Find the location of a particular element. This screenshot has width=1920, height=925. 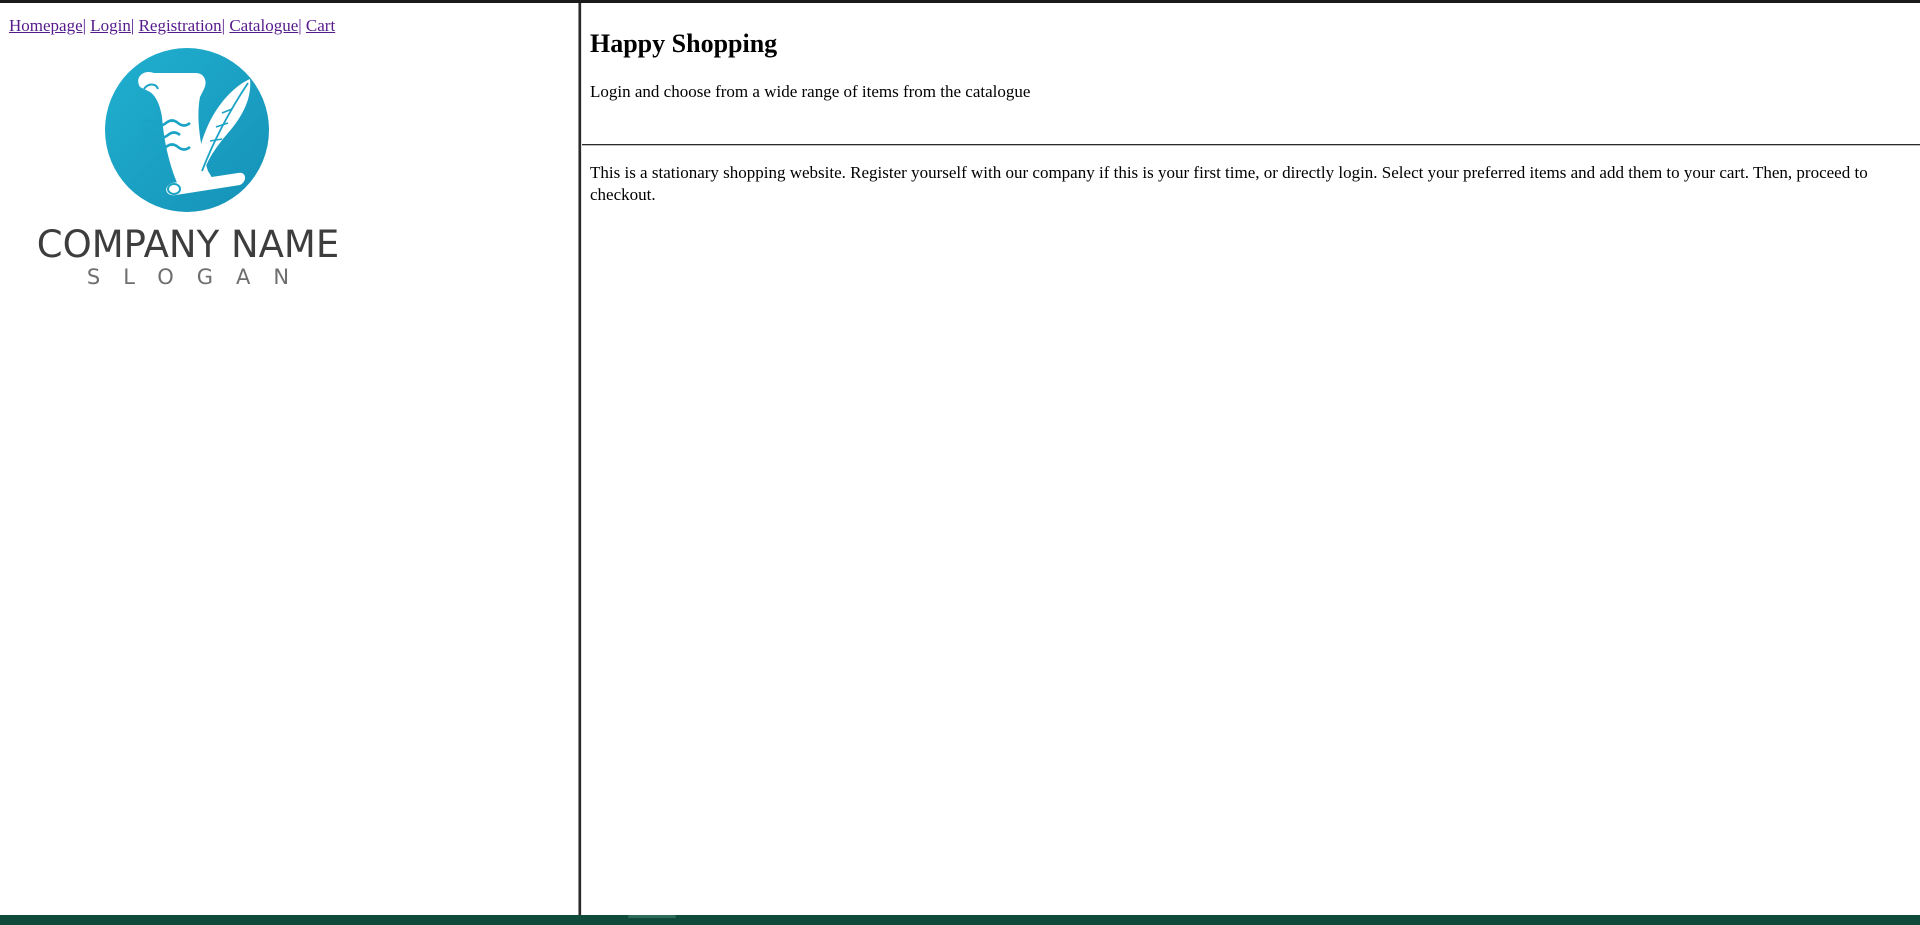

nav-link-catalogue: Catalogue is located at coordinates (263, 25).